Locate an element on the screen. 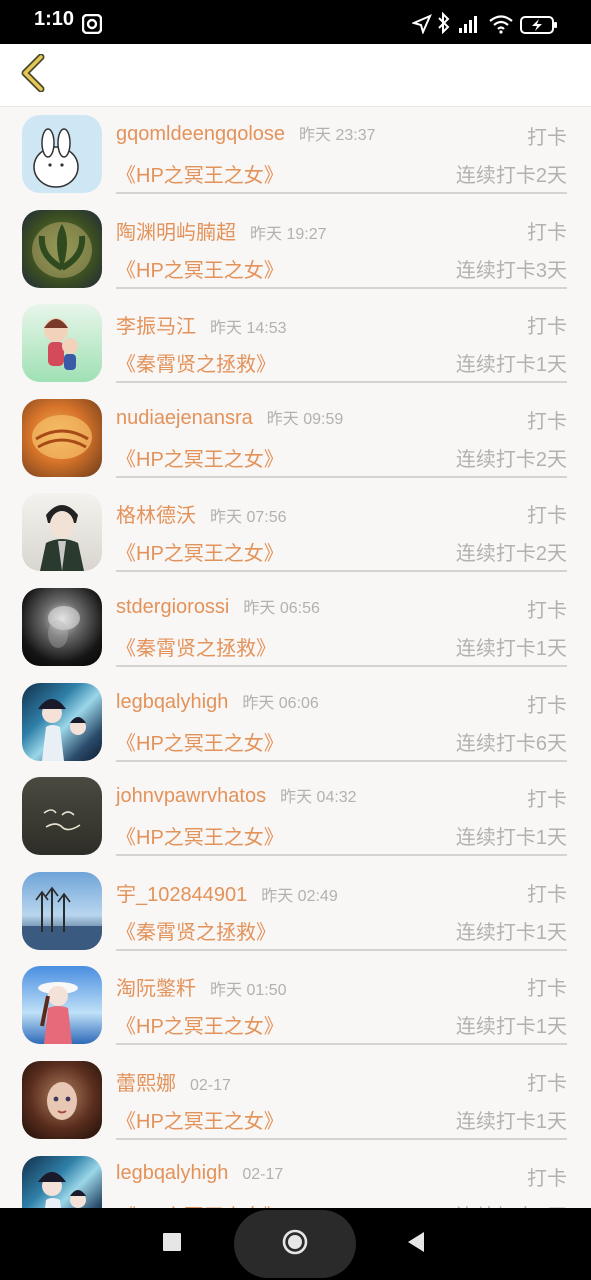  app-notification-icon is located at coordinates (92, 25).